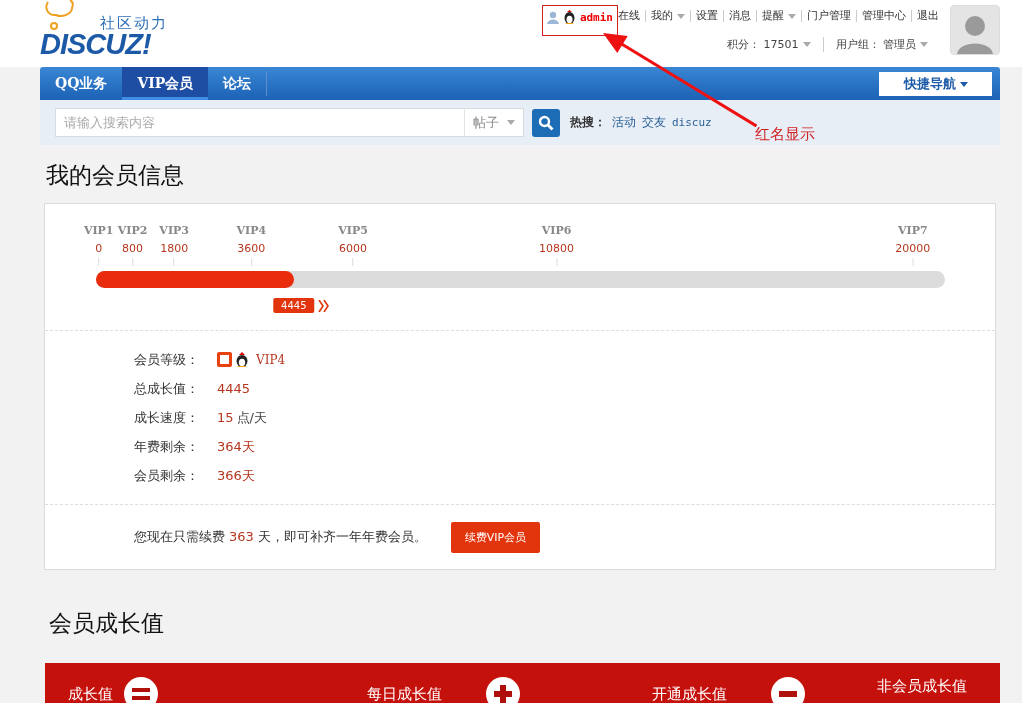  Describe the element at coordinates (99, 248) in the screenshot. I see `vip-threshold-value: 0` at that location.